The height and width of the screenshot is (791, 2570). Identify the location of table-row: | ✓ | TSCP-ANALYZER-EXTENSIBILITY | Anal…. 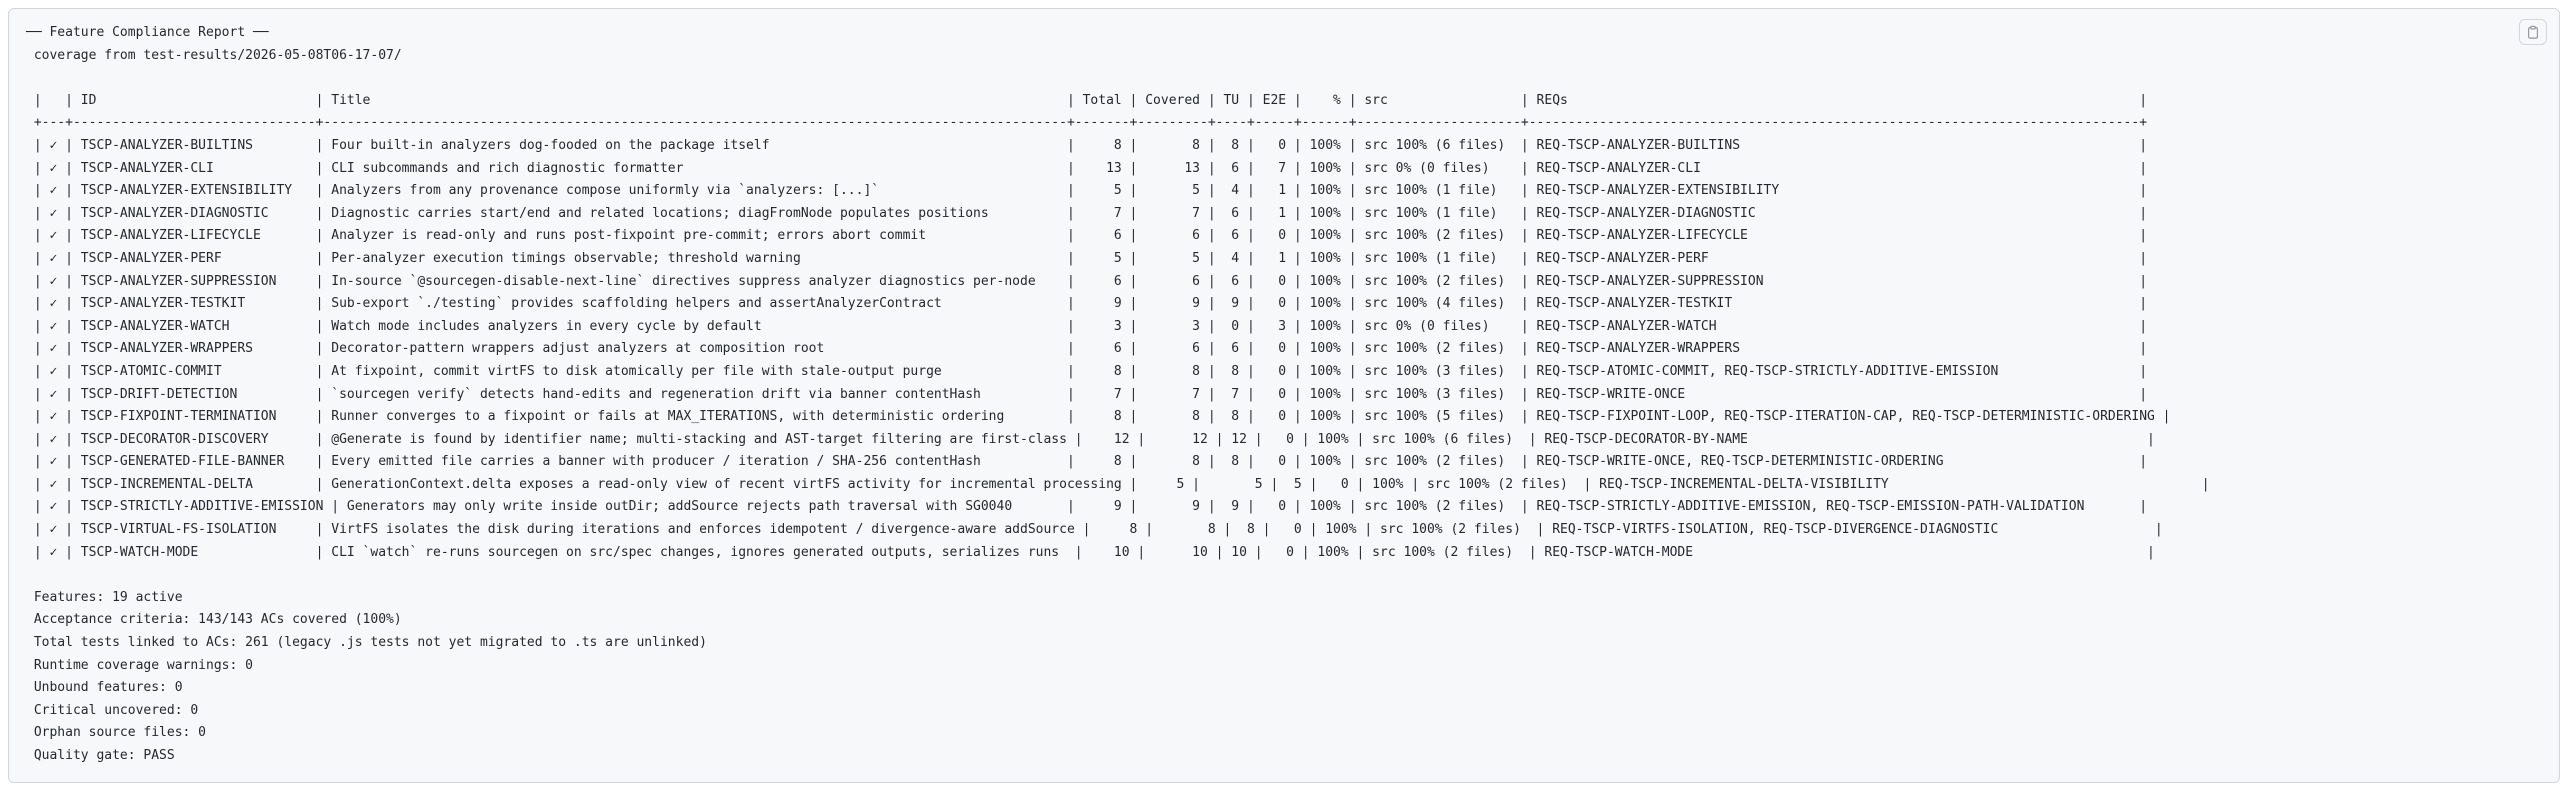
(1087, 191).